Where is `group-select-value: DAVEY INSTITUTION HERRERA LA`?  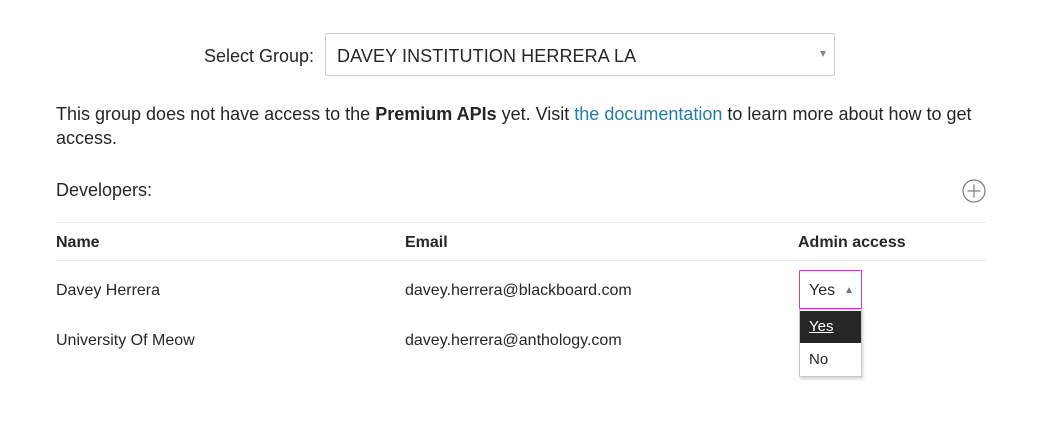 group-select-value: DAVEY INSTITUTION HERRERA LA is located at coordinates (487, 56).